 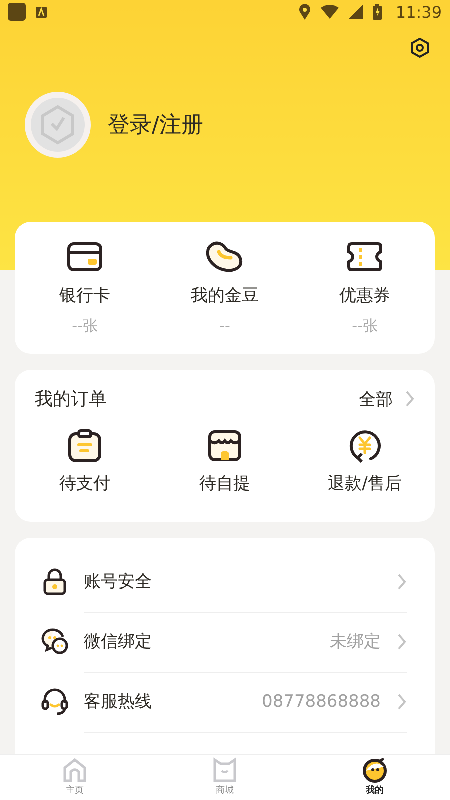 I want to click on bean-icon, so click(x=225, y=257).